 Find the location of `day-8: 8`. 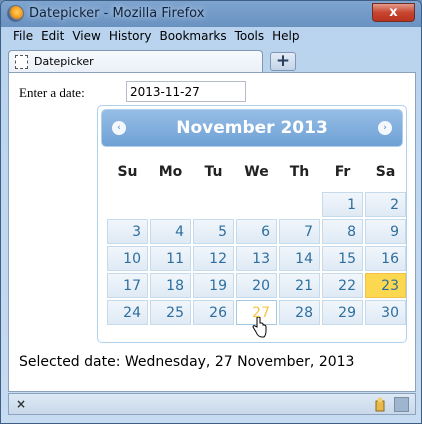

day-8: 8 is located at coordinates (342, 231).